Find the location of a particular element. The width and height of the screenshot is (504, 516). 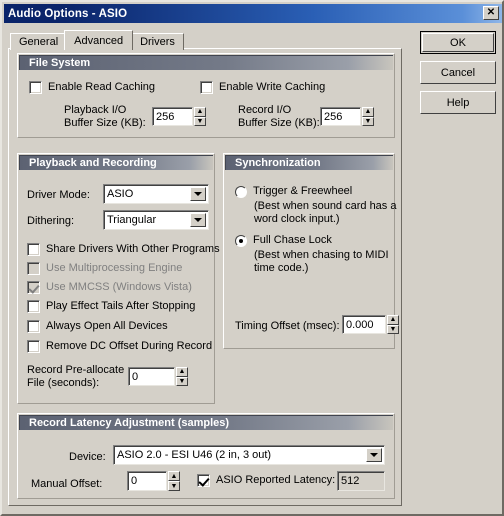

label-record-prealloc-line1: Record Pre-allocate is located at coordinates (76, 370).